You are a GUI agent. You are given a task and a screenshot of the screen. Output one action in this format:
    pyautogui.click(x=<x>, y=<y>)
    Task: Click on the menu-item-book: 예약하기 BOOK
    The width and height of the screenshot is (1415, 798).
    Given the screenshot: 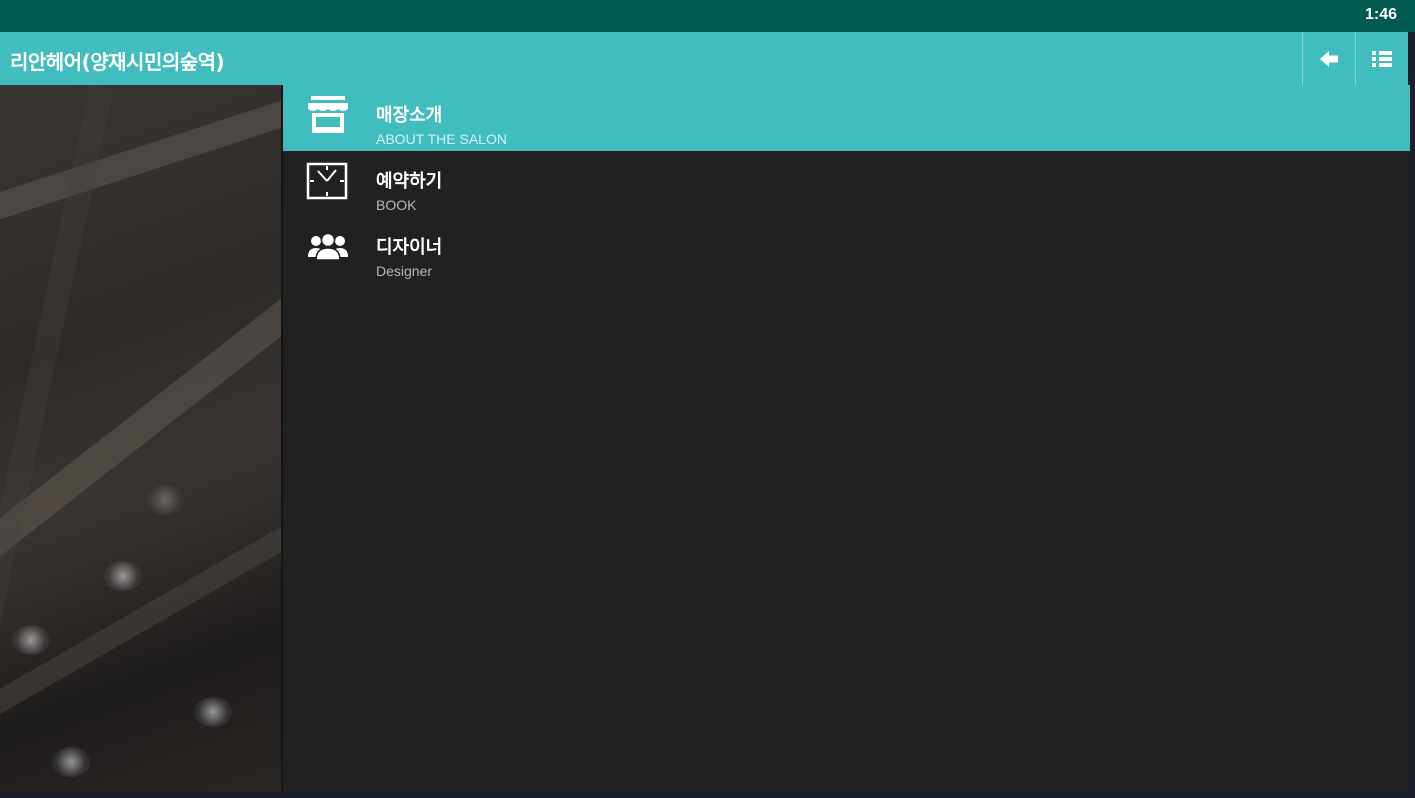 What is the action you would take?
    pyautogui.click(x=846, y=184)
    